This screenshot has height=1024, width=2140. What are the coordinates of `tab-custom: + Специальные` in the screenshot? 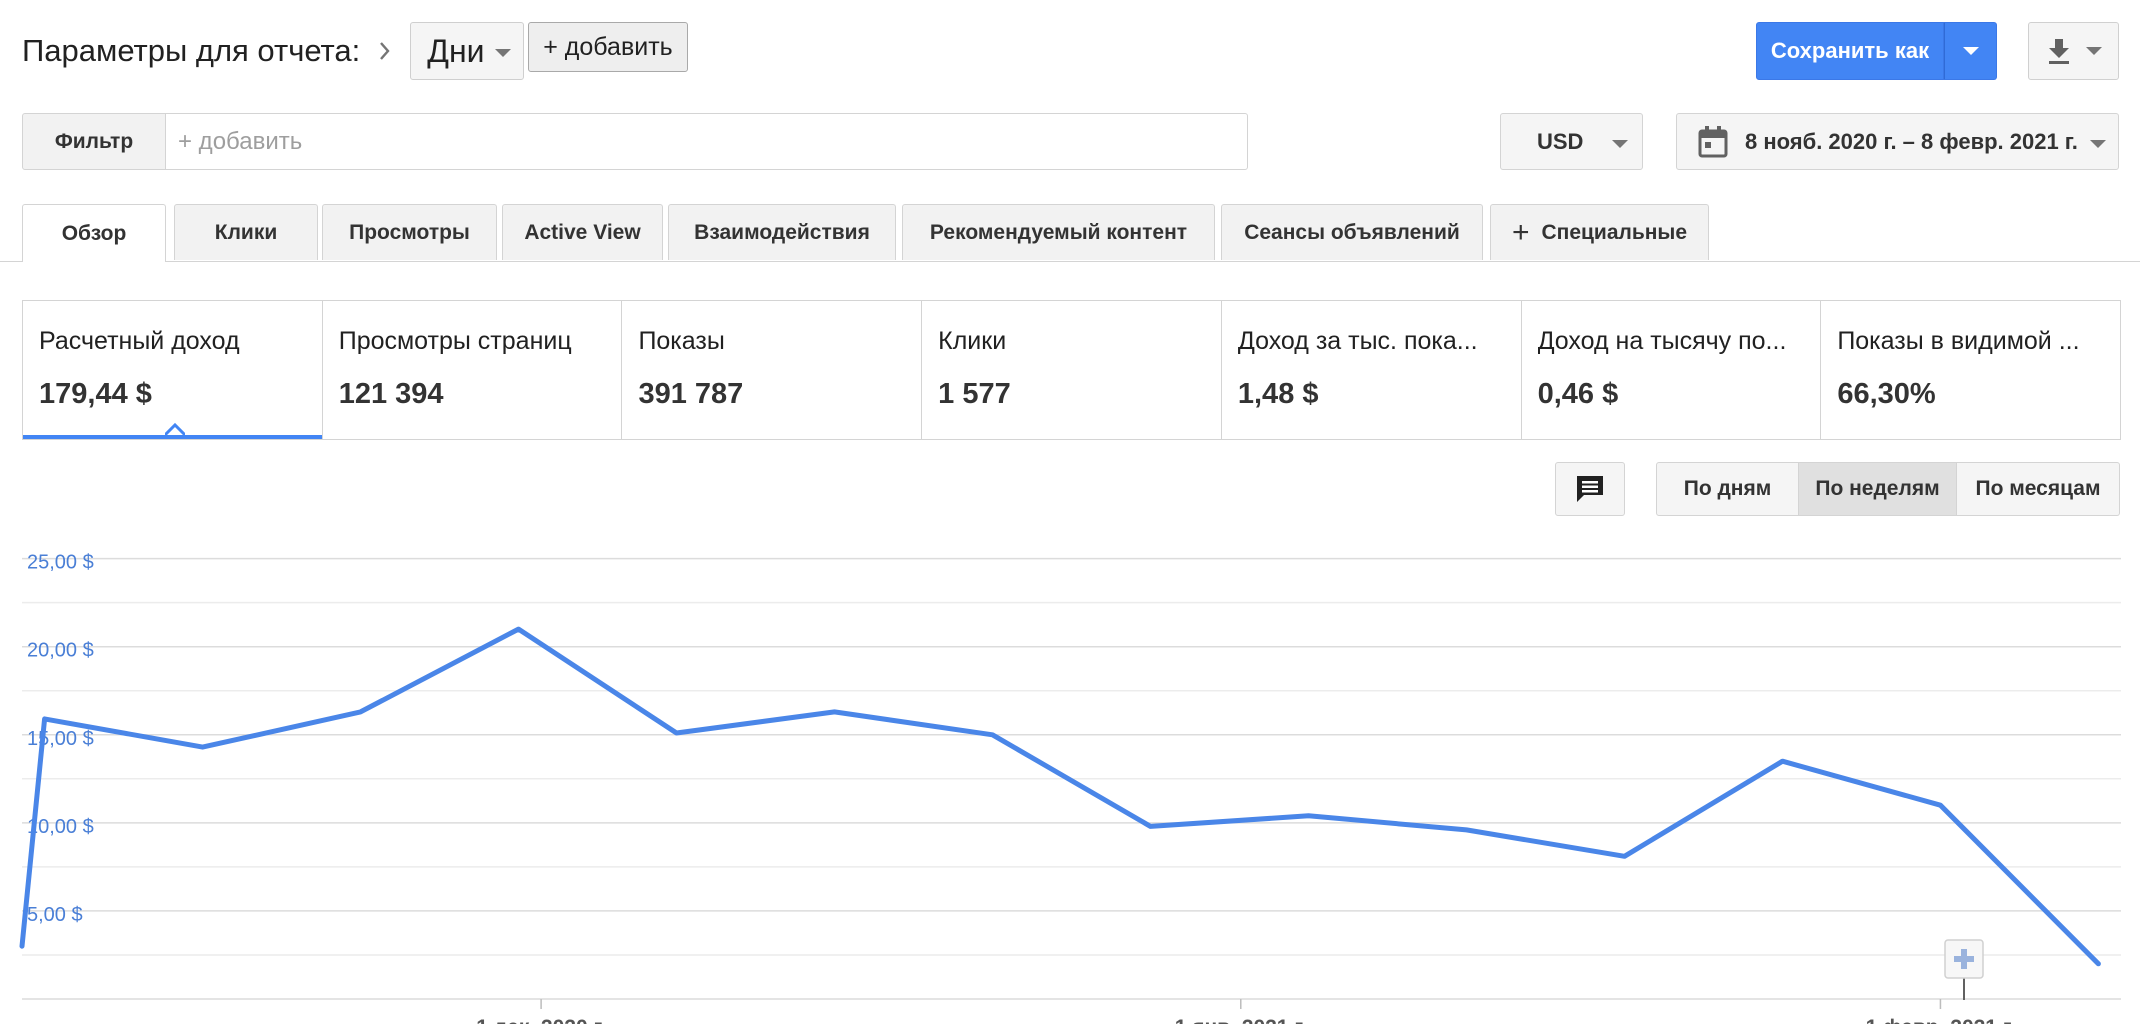 It's located at (1599, 232).